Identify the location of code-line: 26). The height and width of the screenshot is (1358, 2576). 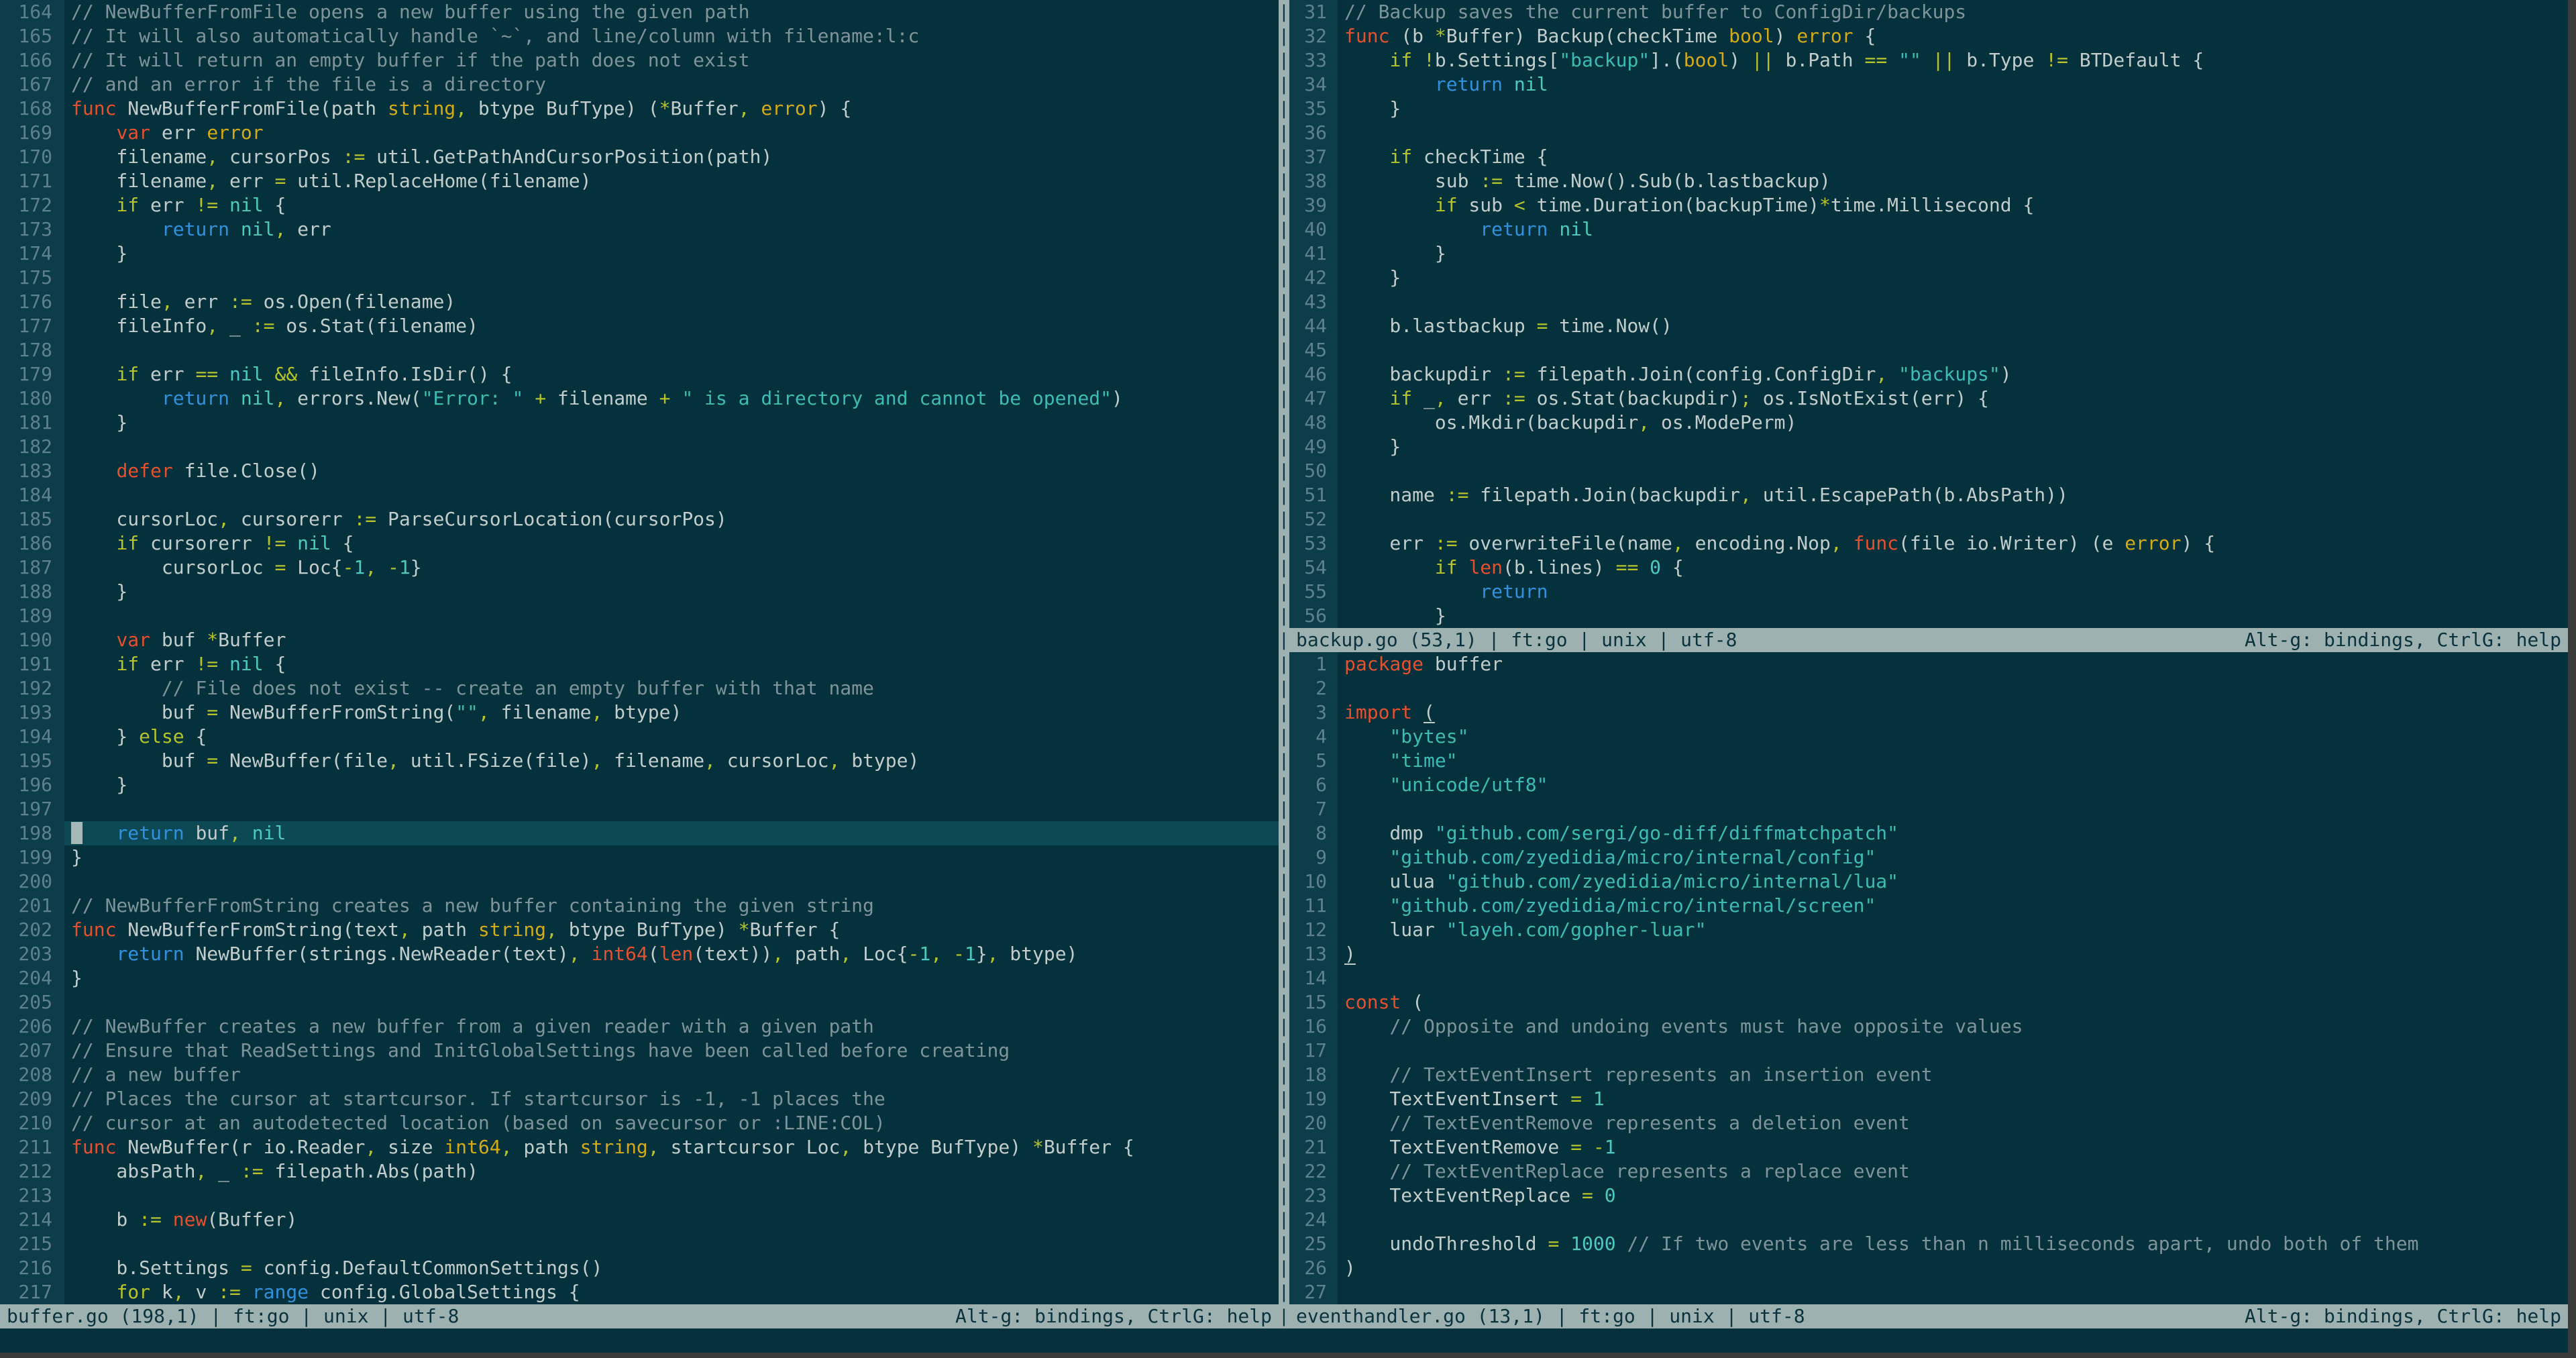
(1928, 1268).